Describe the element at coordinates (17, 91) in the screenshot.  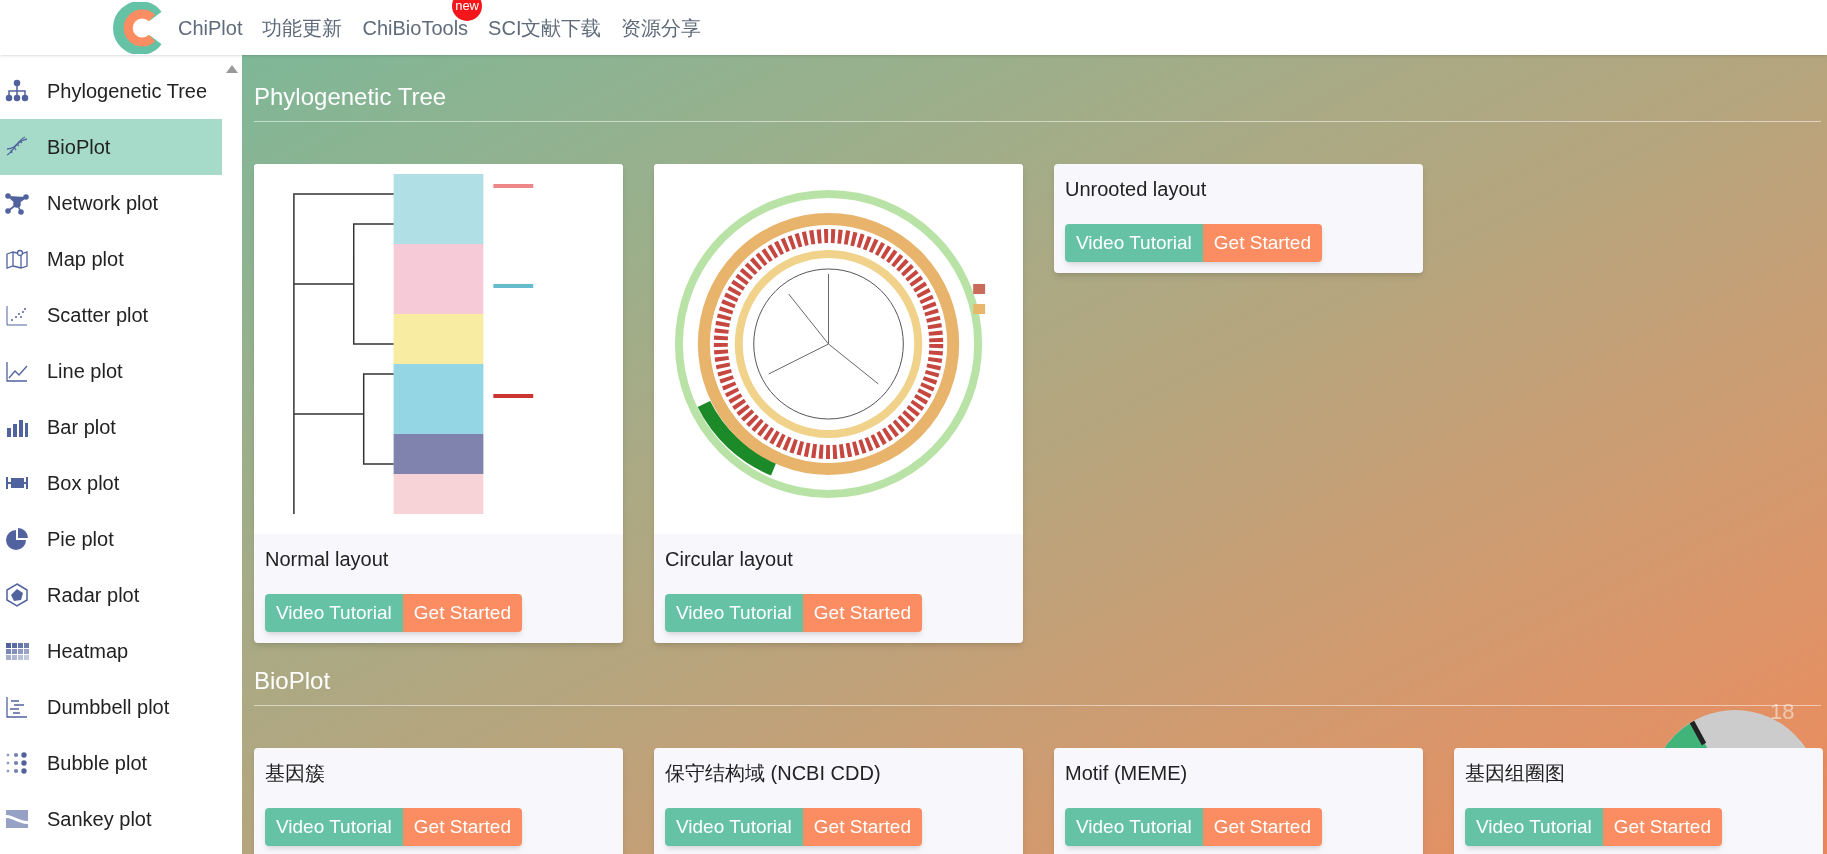
I see `hierarchy-icon` at that location.